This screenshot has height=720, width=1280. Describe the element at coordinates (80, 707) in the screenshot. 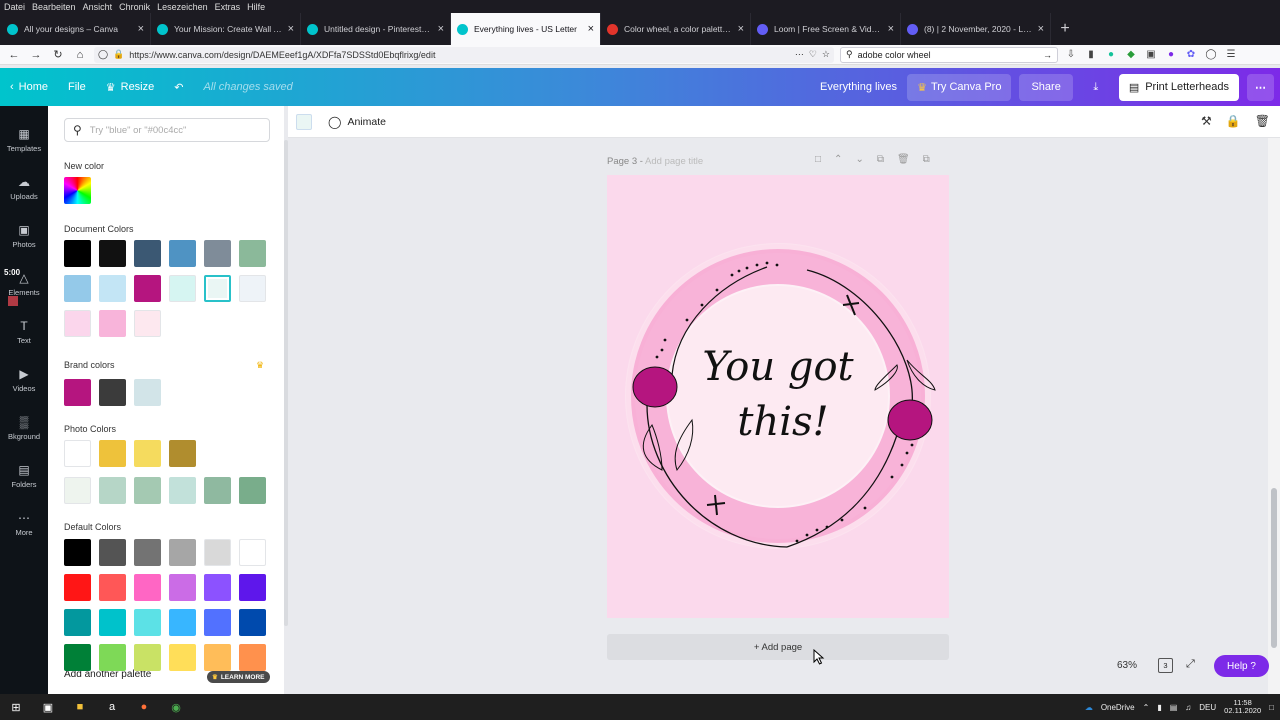

I see `file-explorer-icon: ■` at that location.